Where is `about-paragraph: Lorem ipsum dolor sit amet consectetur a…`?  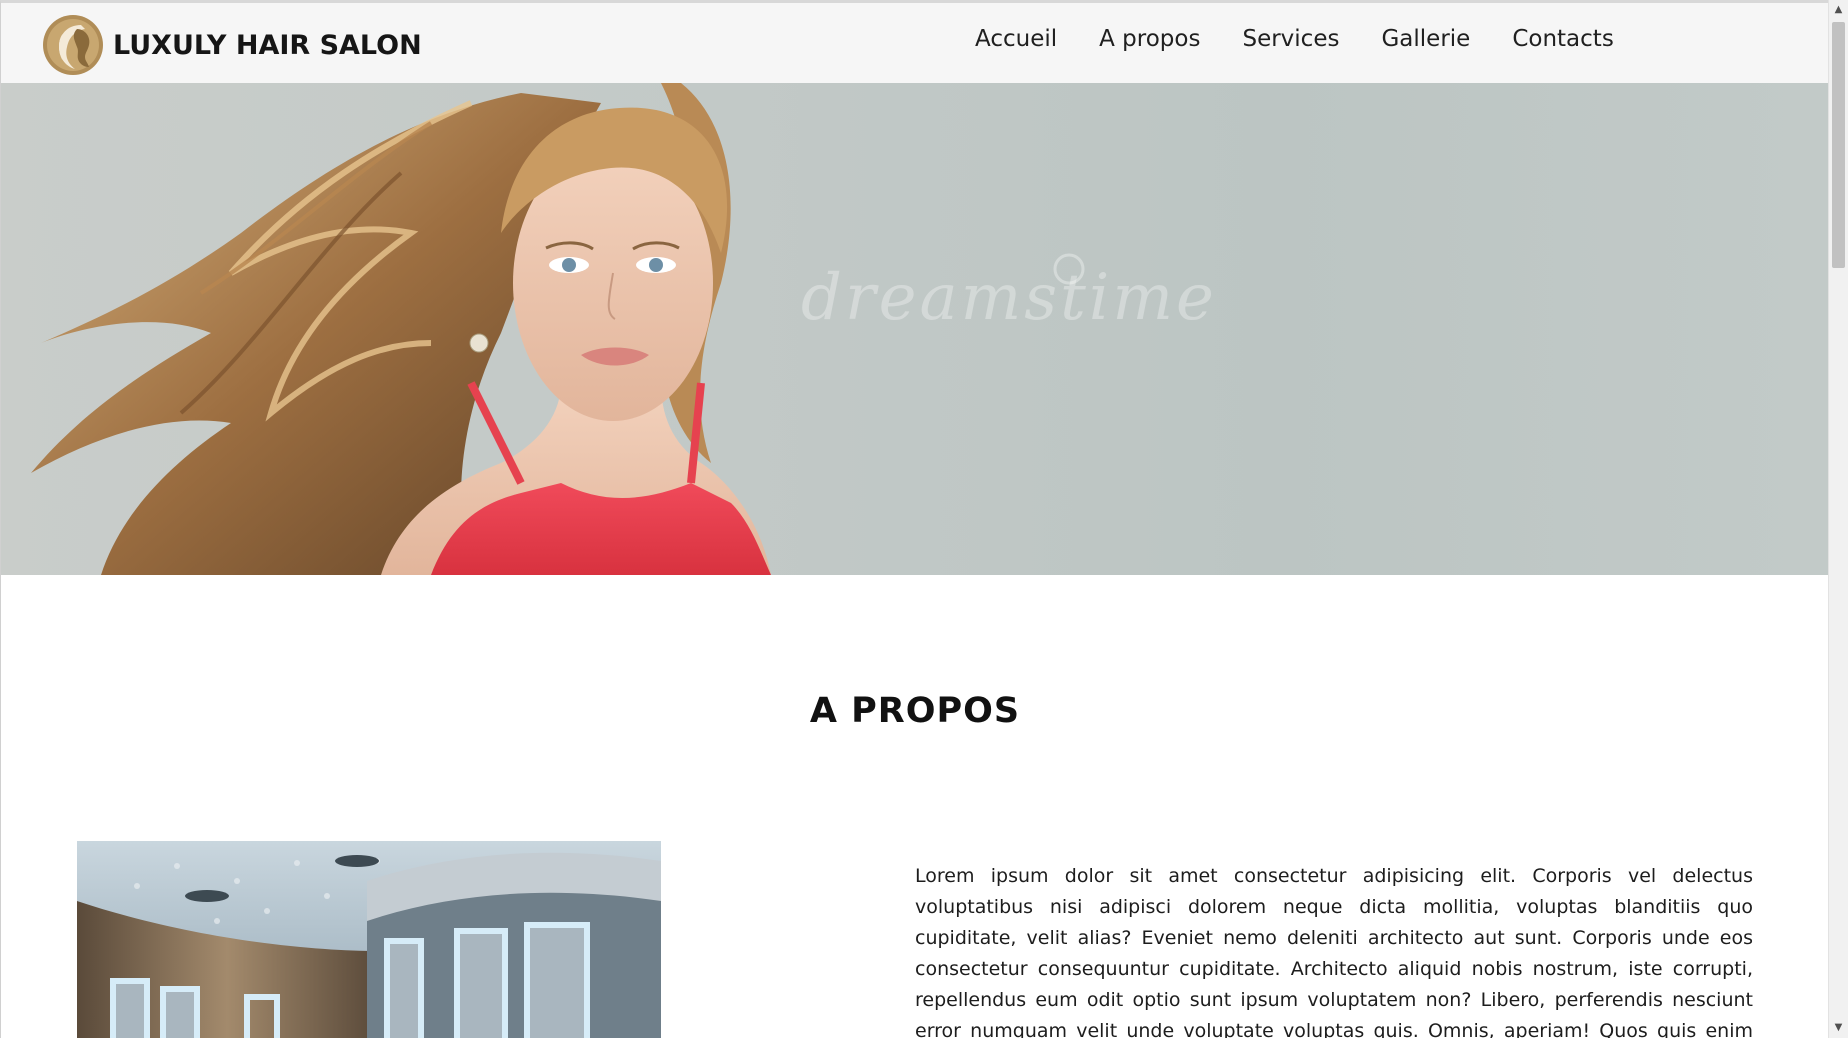
about-paragraph: Lorem ipsum dolor sit amet consectetur a… is located at coordinates (1334, 951).